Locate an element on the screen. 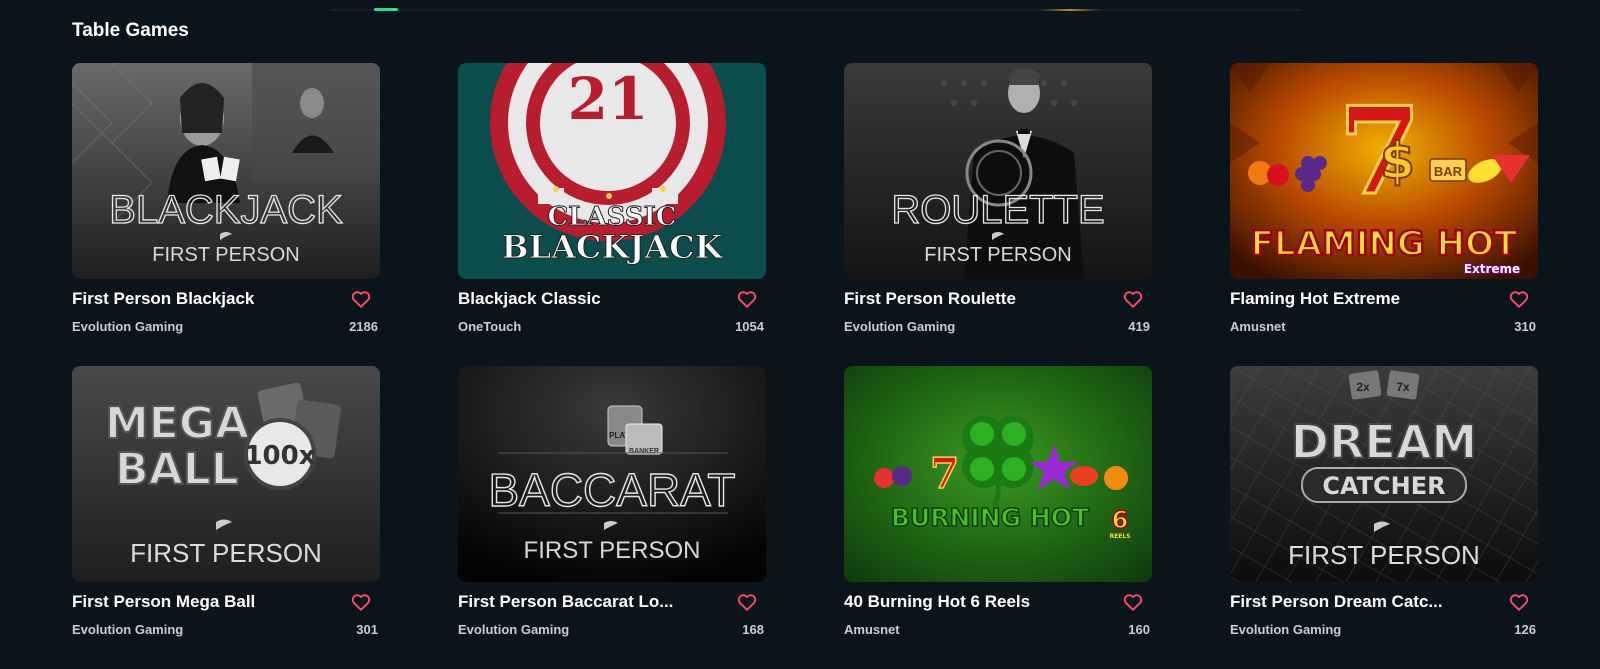 This screenshot has width=1600, height=669. art-subtitle: Extreme is located at coordinates (1492, 269).